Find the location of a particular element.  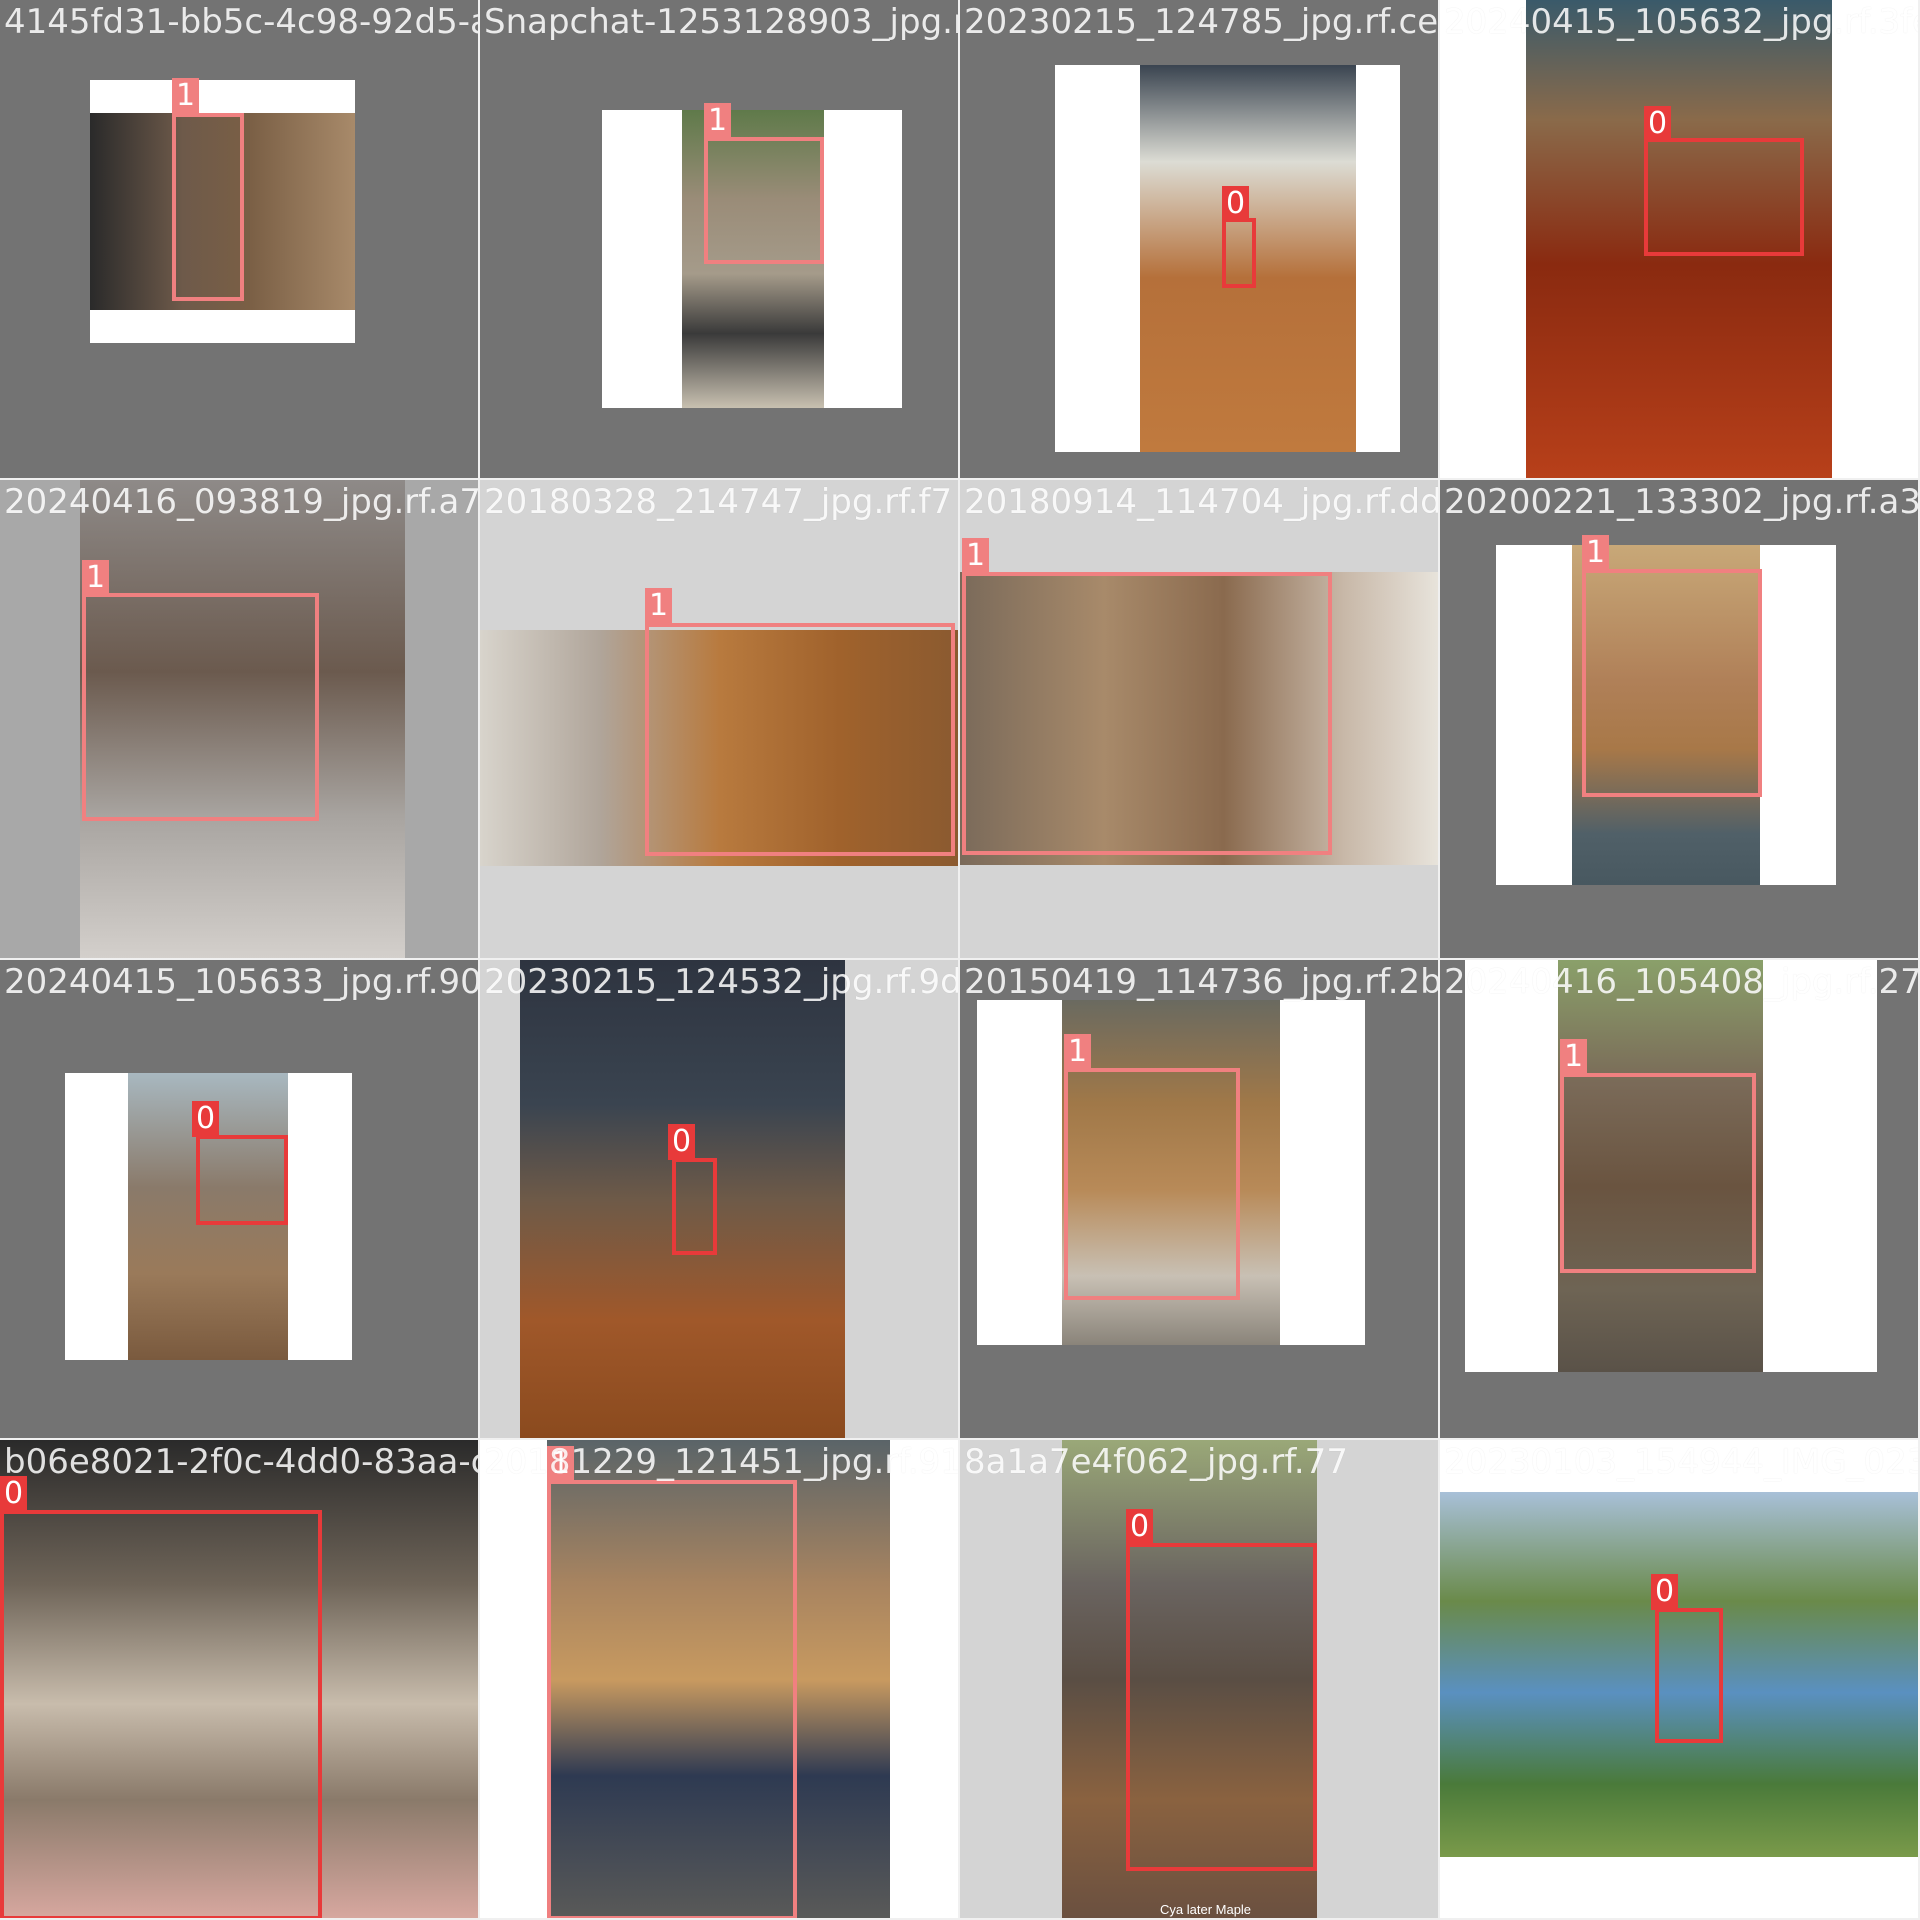

mosaic-cell: 0 20230215_124785_jpg.rf.ce is located at coordinates (1200, 240).